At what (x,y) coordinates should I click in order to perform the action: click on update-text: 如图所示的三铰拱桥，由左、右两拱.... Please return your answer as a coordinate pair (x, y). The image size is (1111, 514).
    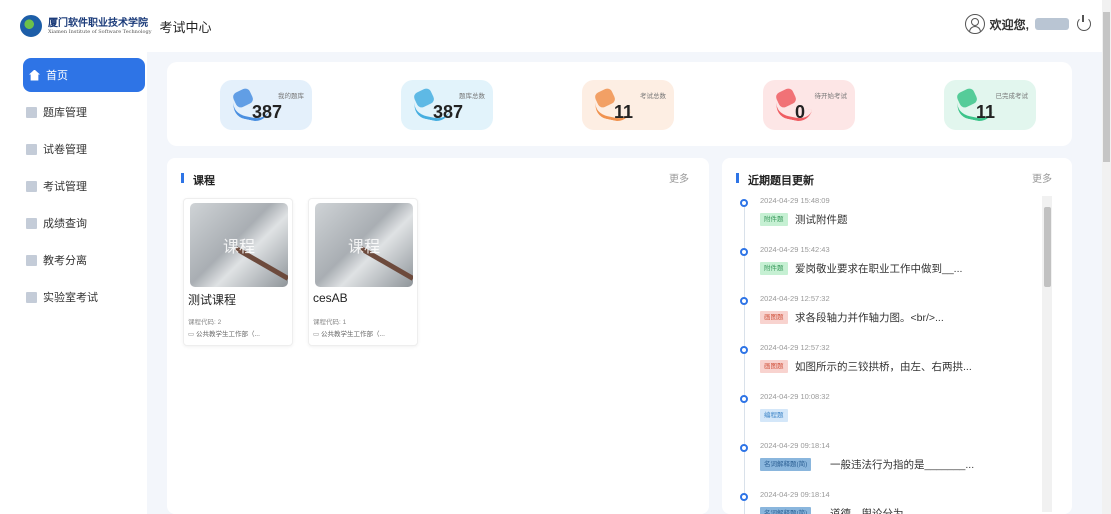
    Looking at the image, I should click on (883, 366).